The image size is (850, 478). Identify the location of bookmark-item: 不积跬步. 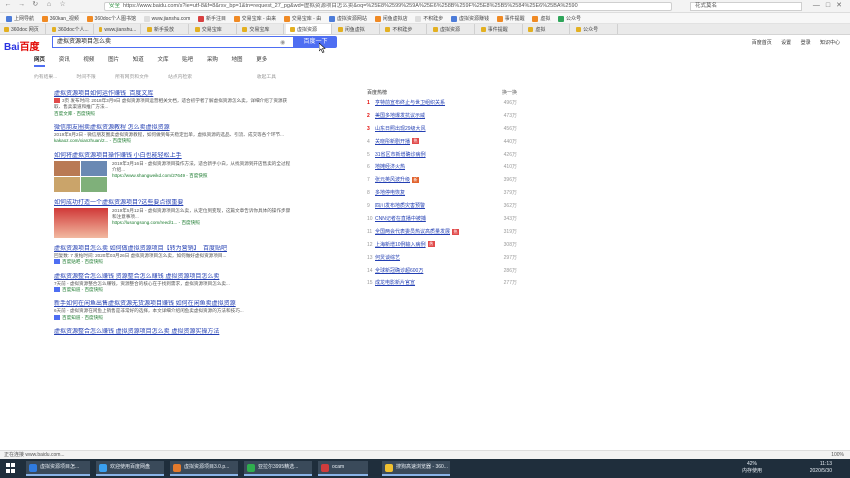
(429, 18).